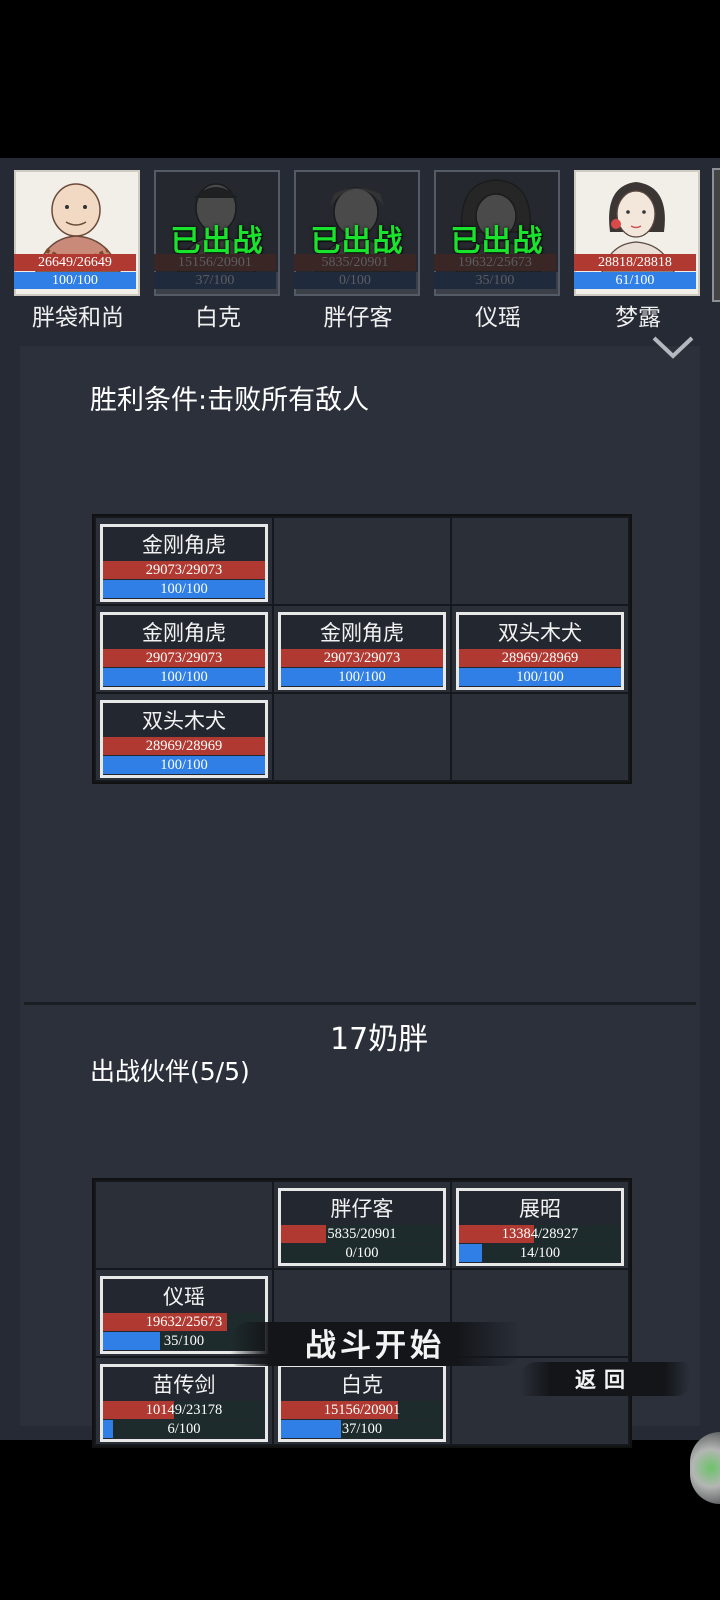 The image size is (720, 1600). I want to click on hero-name: 胖仔客, so click(358, 318).